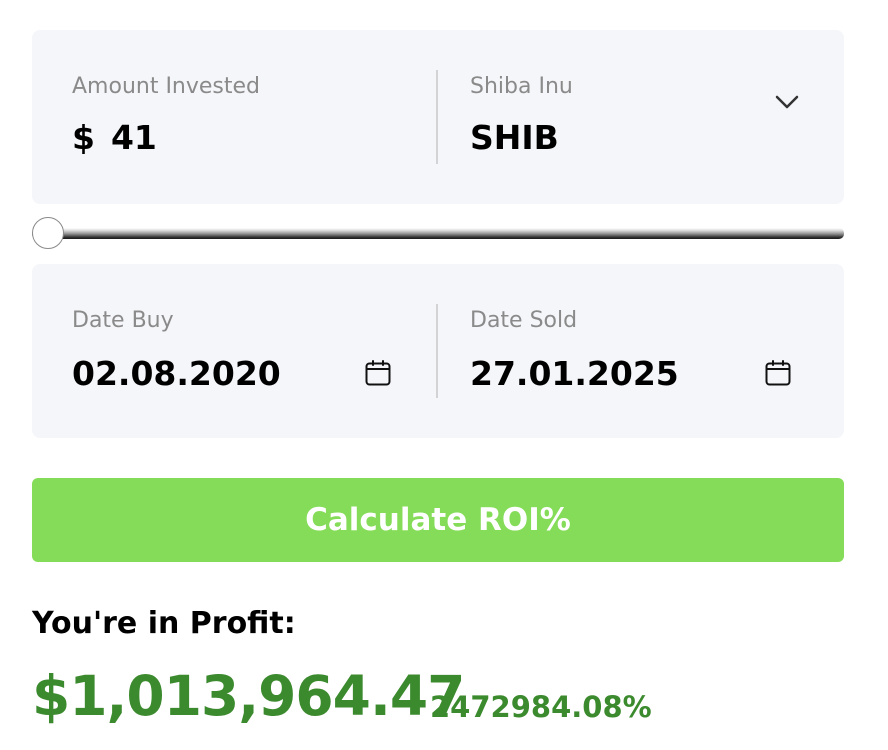 Image resolution: width=888 pixels, height=750 pixels. I want to click on amount-invested-label: Amount Invested, so click(166, 86).